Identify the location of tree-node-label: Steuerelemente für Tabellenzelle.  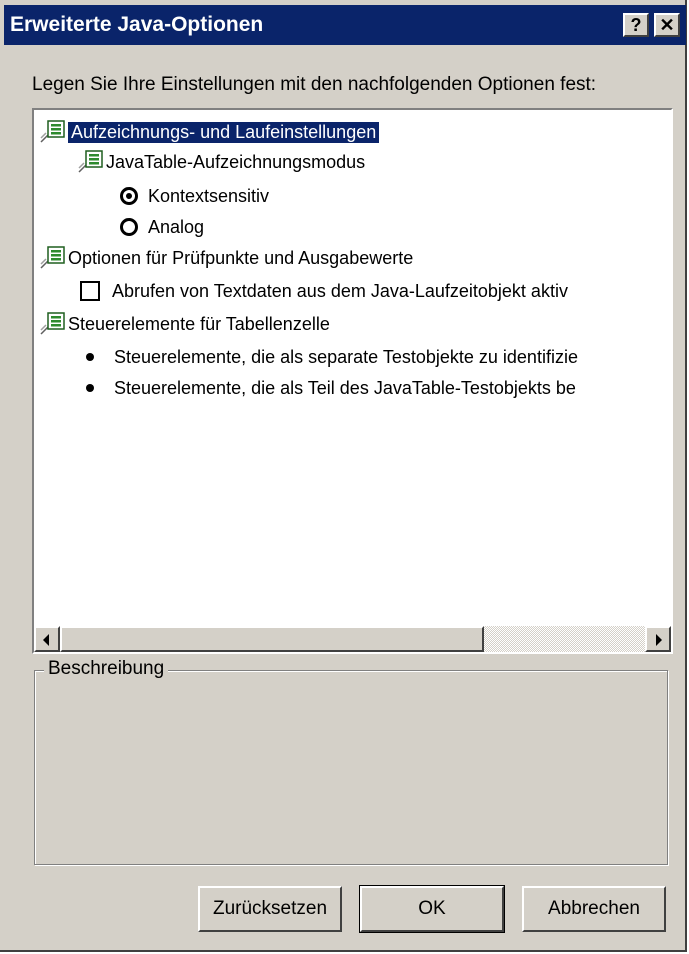
(199, 323).